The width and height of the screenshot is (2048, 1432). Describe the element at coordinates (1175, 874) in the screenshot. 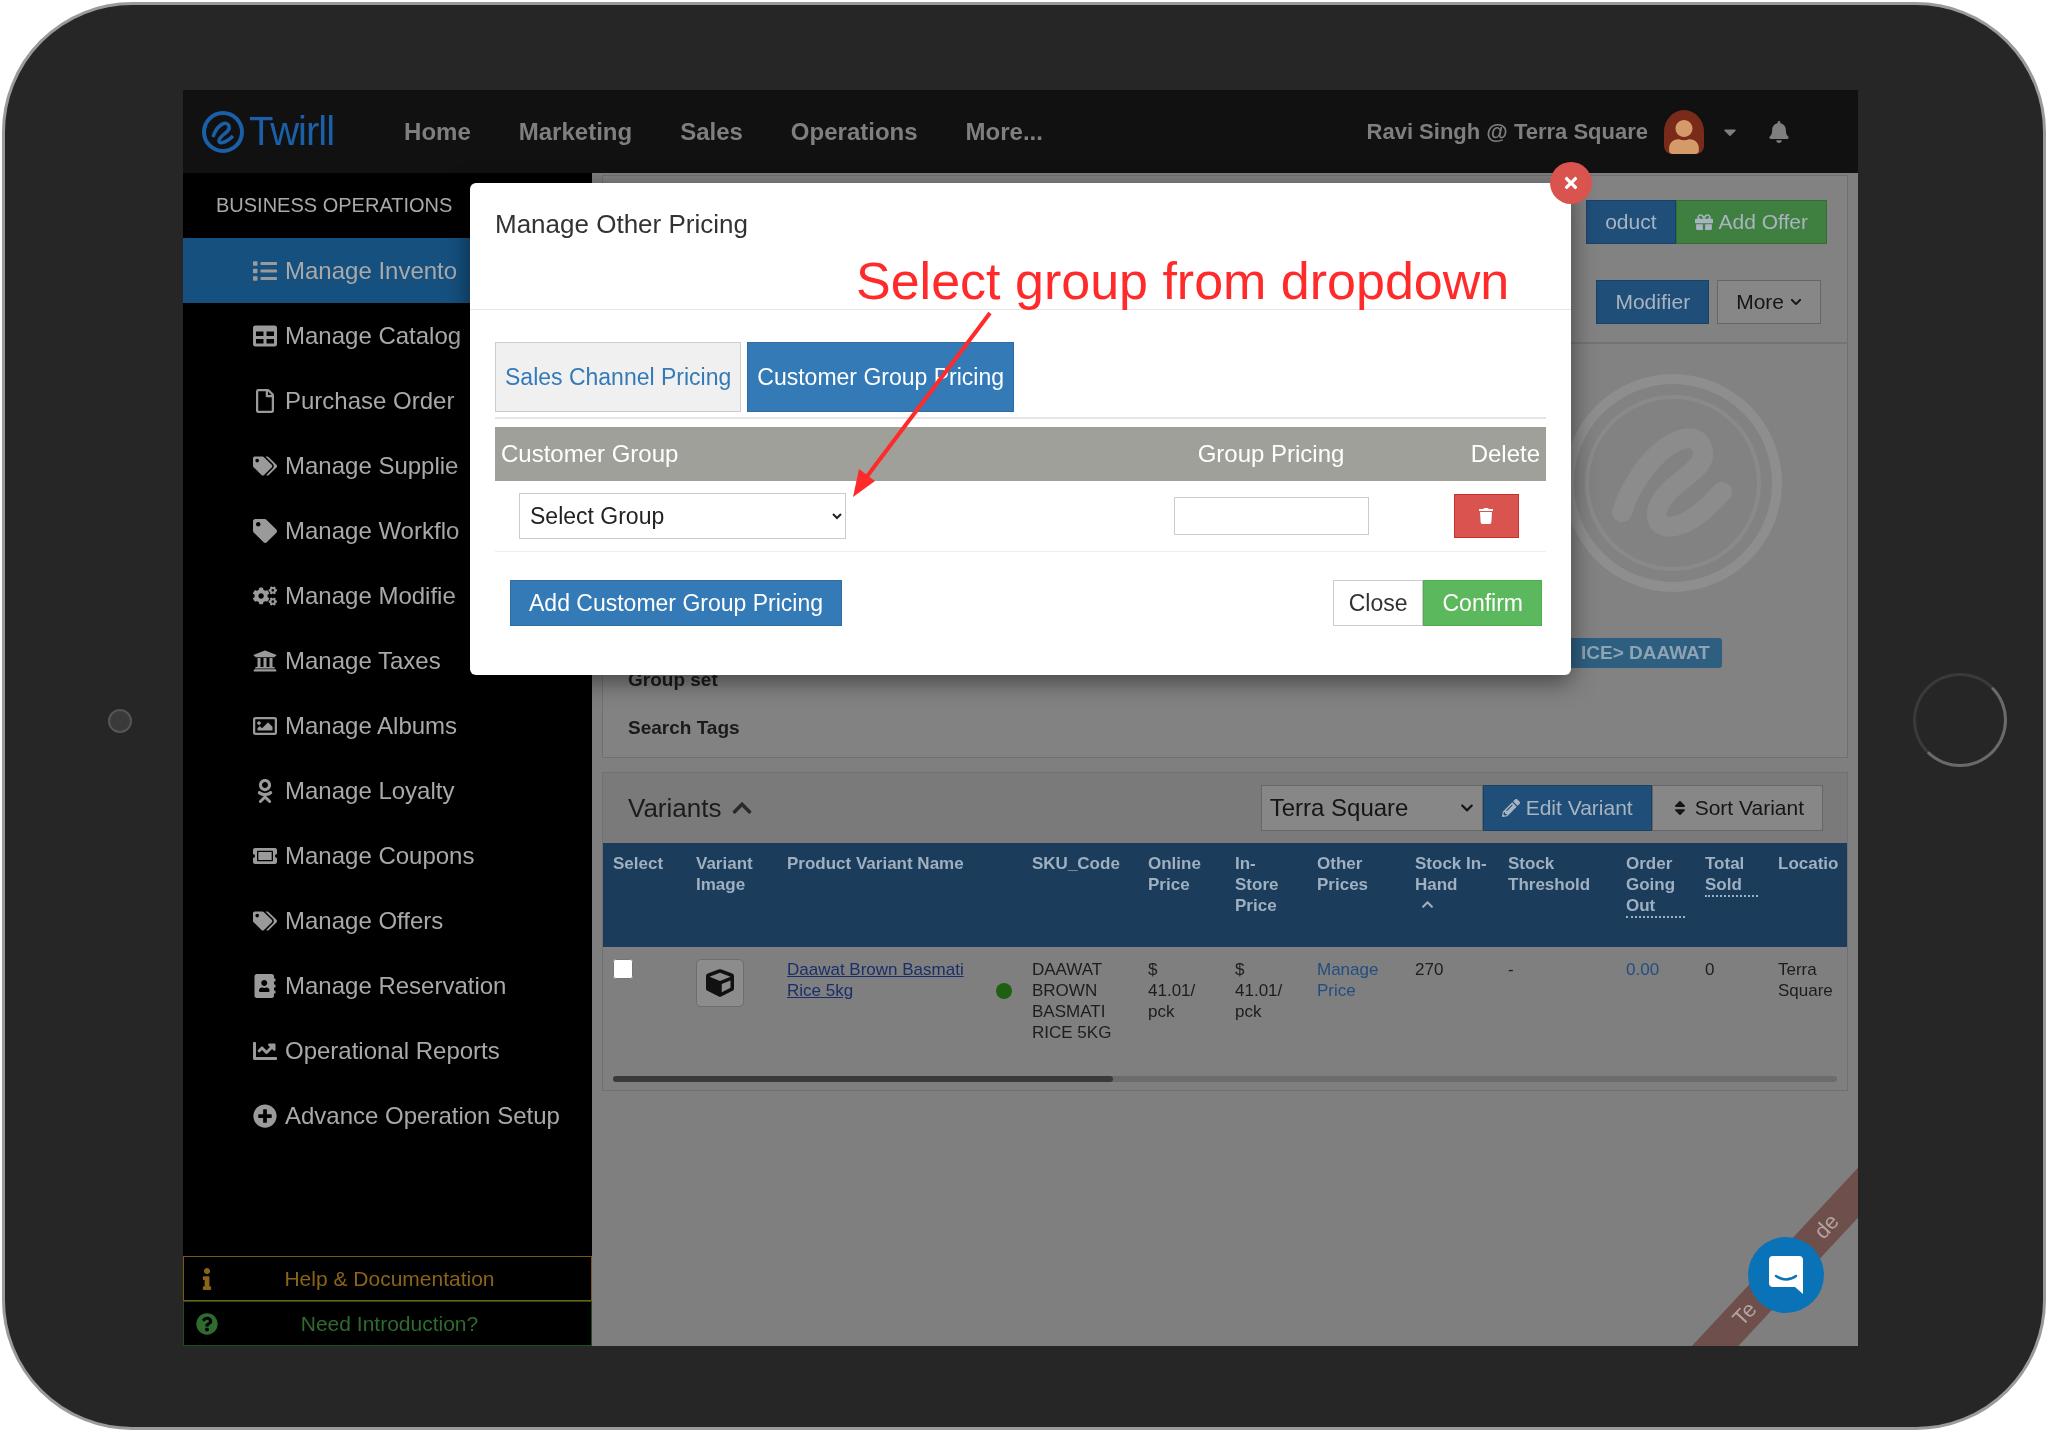

I see `column-header: Online Price` at that location.